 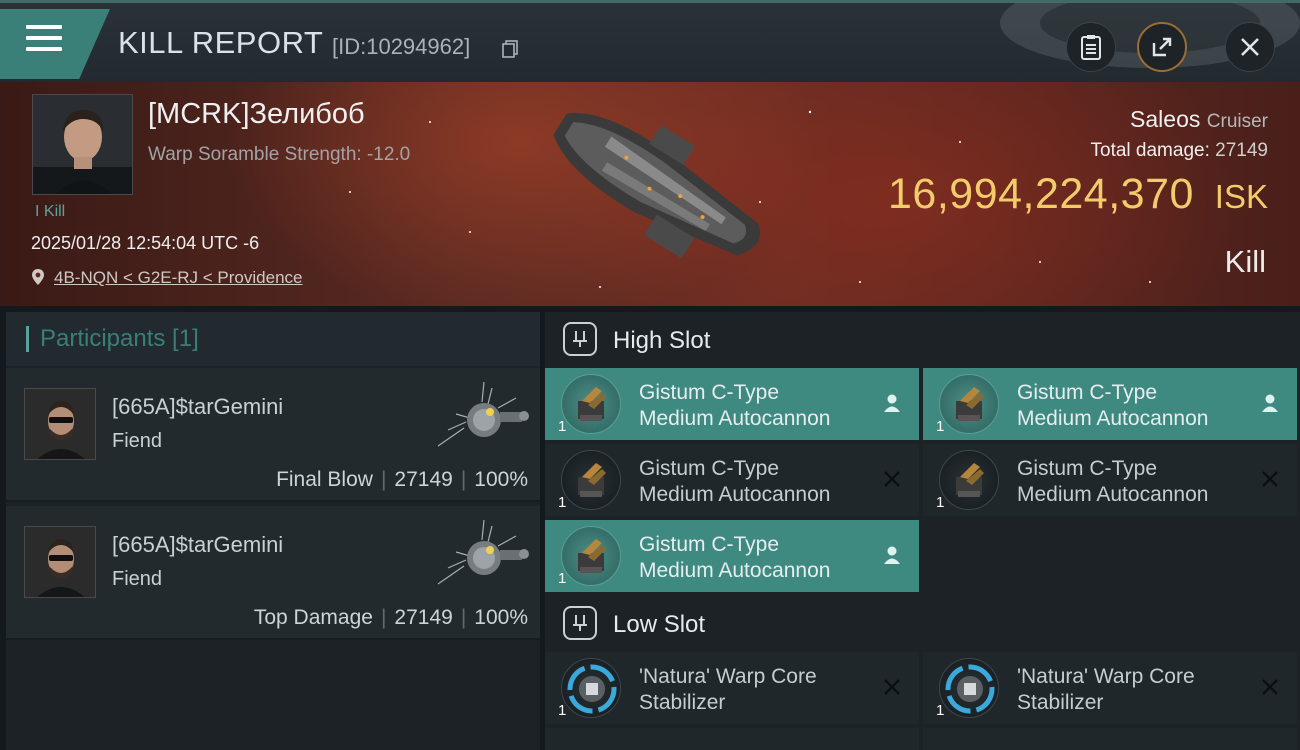 What do you see at coordinates (390, 617) in the screenshot?
I see `participant-stats: Top Damage | 27149 | 100%` at bounding box center [390, 617].